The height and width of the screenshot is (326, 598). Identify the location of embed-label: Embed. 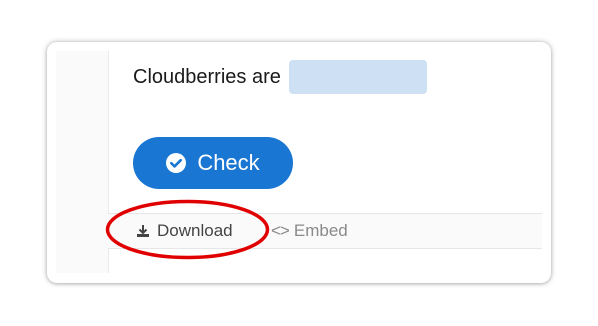
(320, 230).